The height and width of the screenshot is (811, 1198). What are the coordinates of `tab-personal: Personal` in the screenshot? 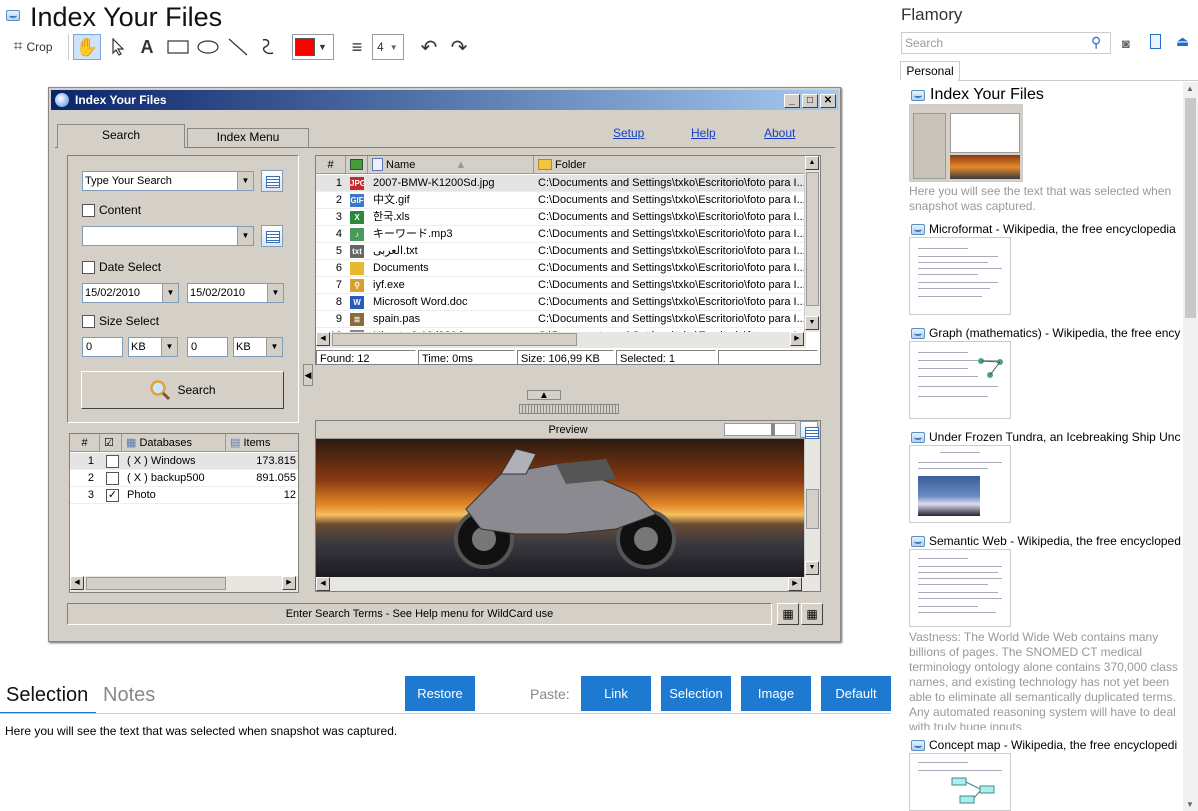 It's located at (930, 71).